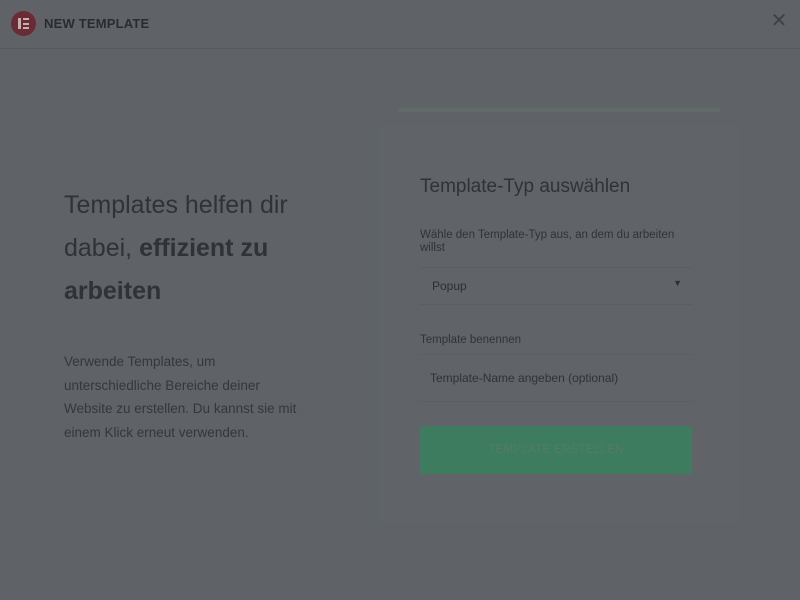 The image size is (800, 600). I want to click on panel-bottom-divider, so click(553, 529).